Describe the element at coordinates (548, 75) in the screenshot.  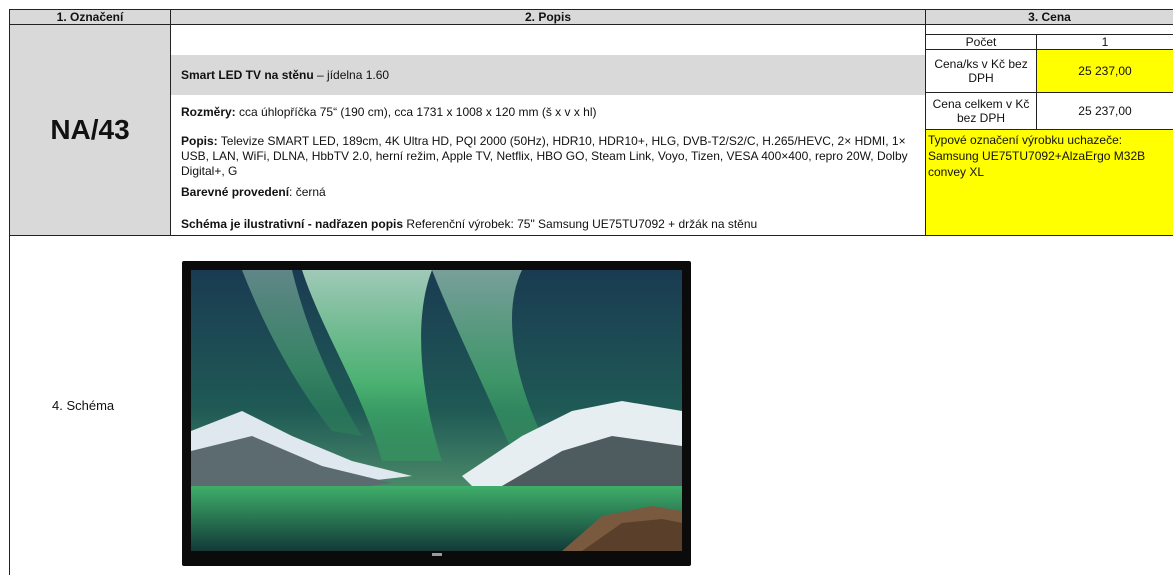
I see `item-title-row: Smart LED TV na stěnu – jídelna 1.60` at that location.